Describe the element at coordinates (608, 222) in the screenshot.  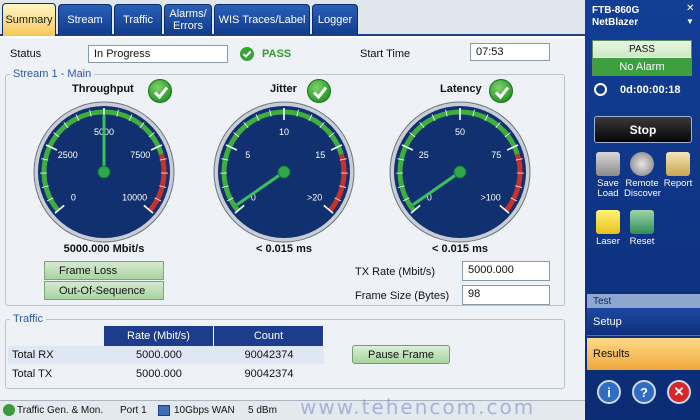
I see `laser-icon` at that location.